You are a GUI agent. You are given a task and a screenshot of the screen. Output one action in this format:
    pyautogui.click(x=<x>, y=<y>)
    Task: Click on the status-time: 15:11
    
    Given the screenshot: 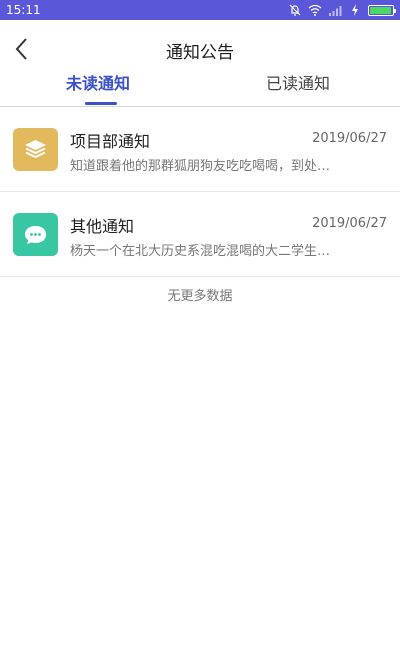 What is the action you would take?
    pyautogui.click(x=23, y=10)
    